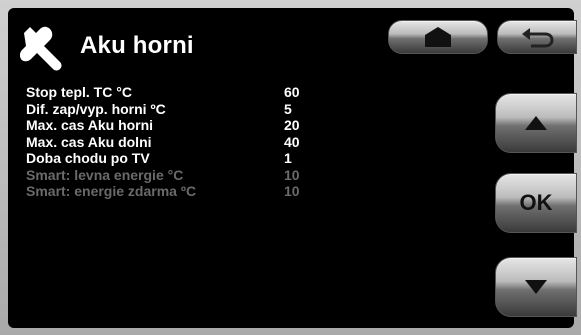  I want to click on up-button, so click(536, 123).